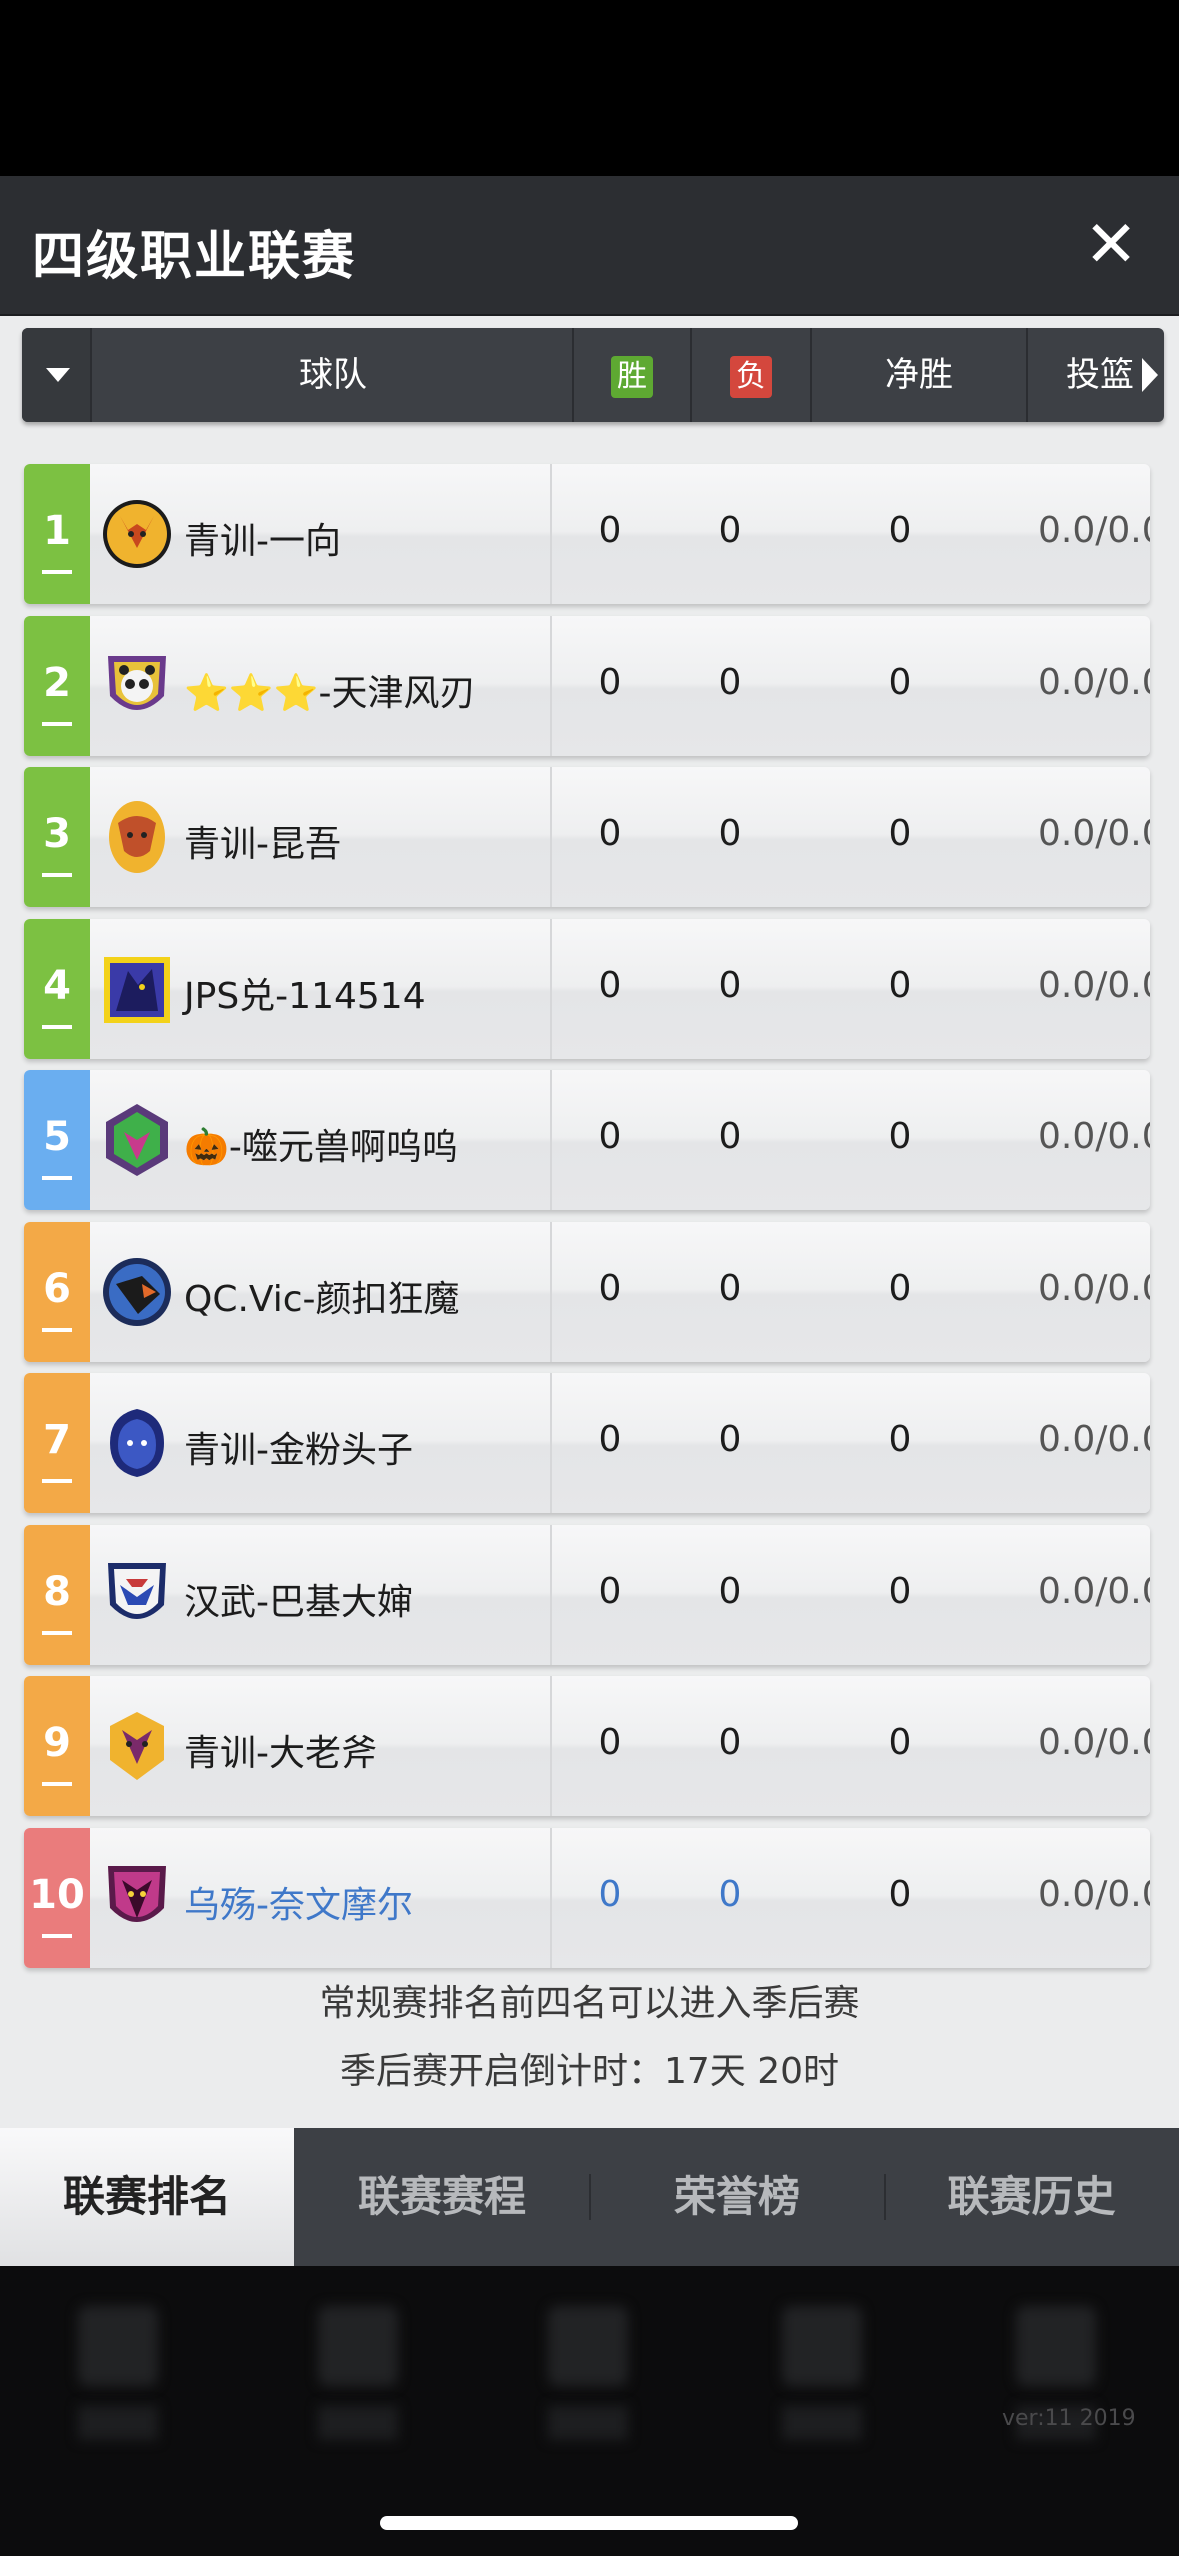 The image size is (1179, 2556). Describe the element at coordinates (920, 375) in the screenshot. I see `column-net: 净胜` at that location.